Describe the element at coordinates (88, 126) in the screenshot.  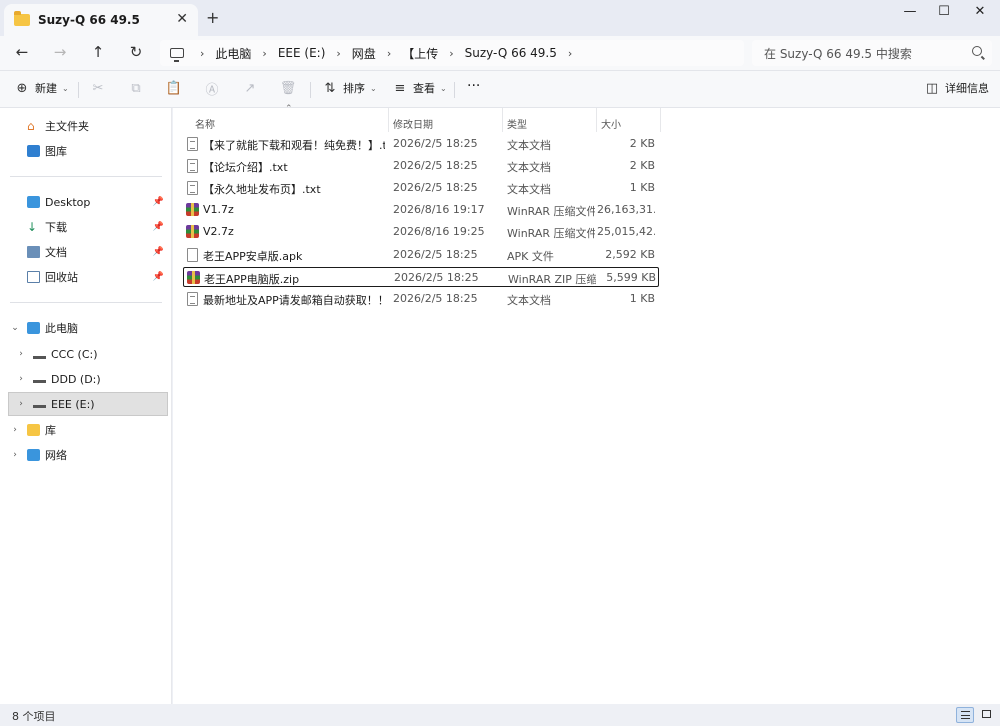
I see `sidebar-item-home: ⌂ 主文件夹` at that location.